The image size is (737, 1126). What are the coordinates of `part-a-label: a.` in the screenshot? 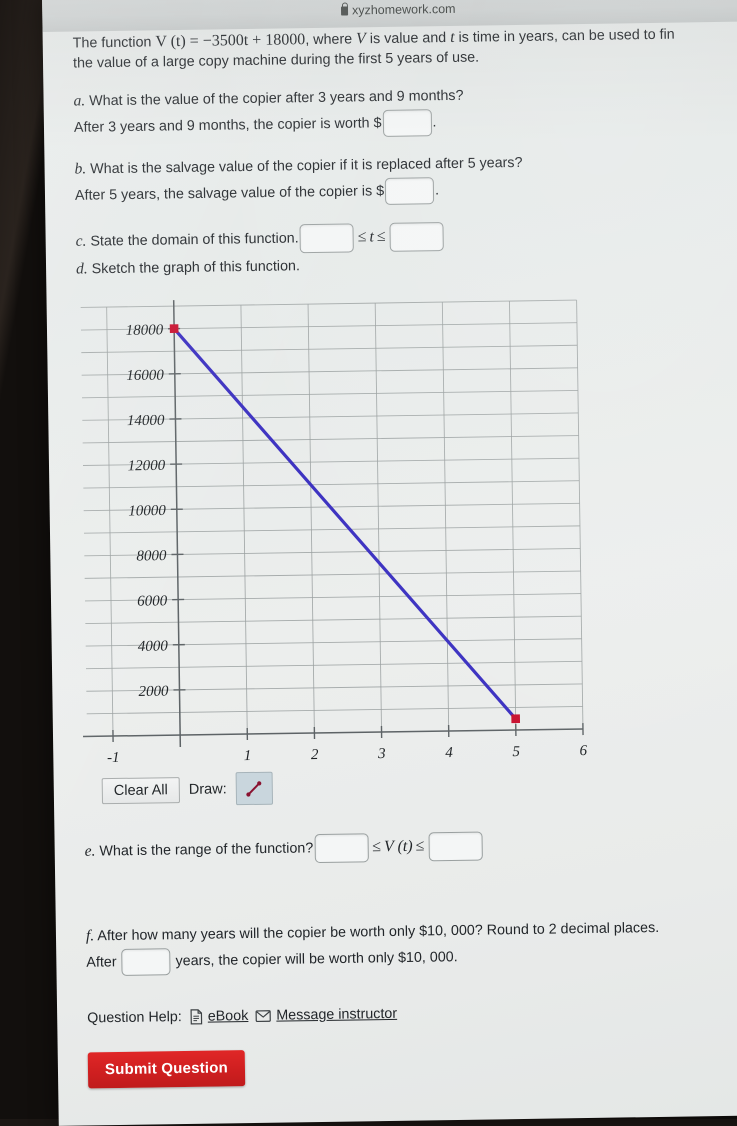 It's located at (79, 100).